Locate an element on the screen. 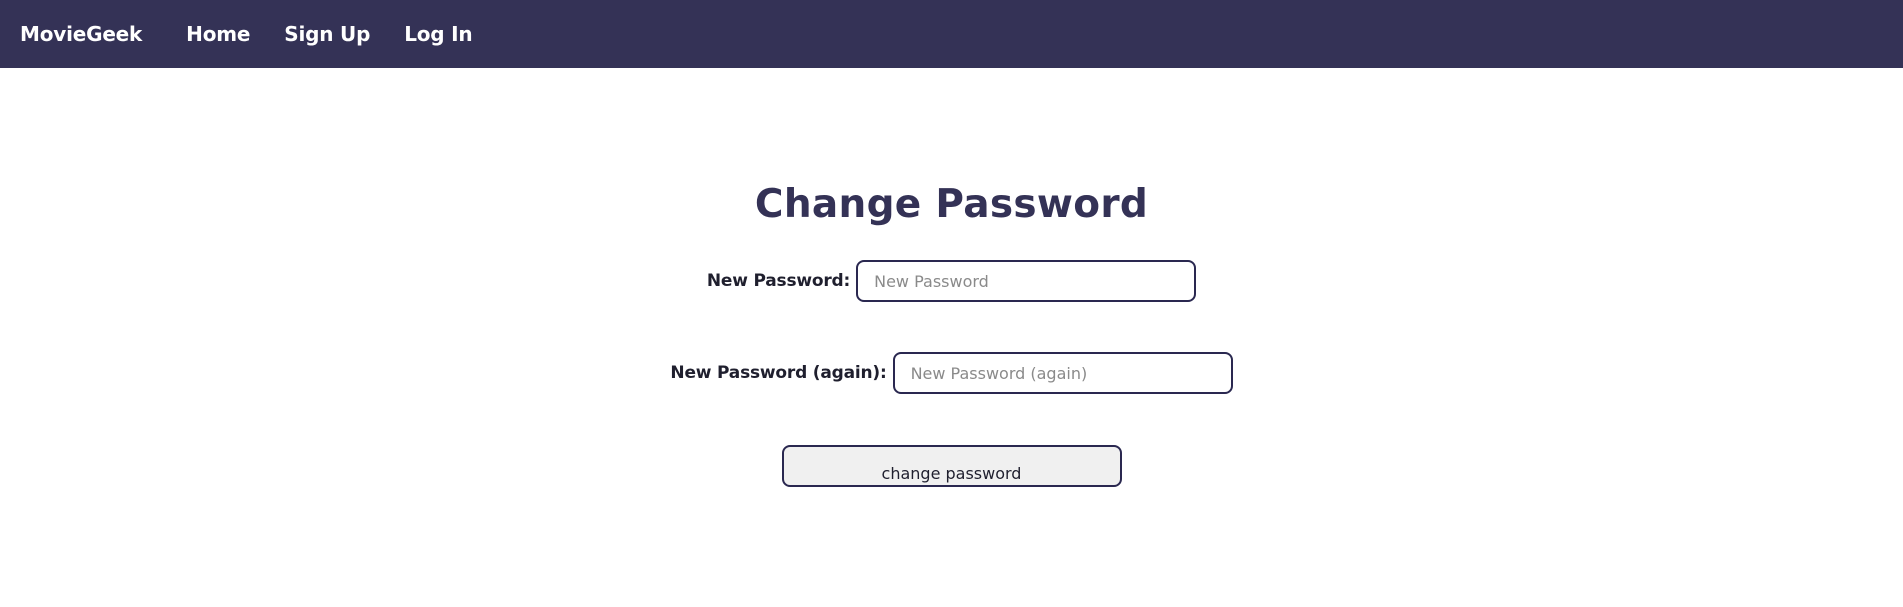 Image resolution: width=1903 pixels, height=607 pixels. nav-link-sign-up: Sign Up is located at coordinates (327, 34).